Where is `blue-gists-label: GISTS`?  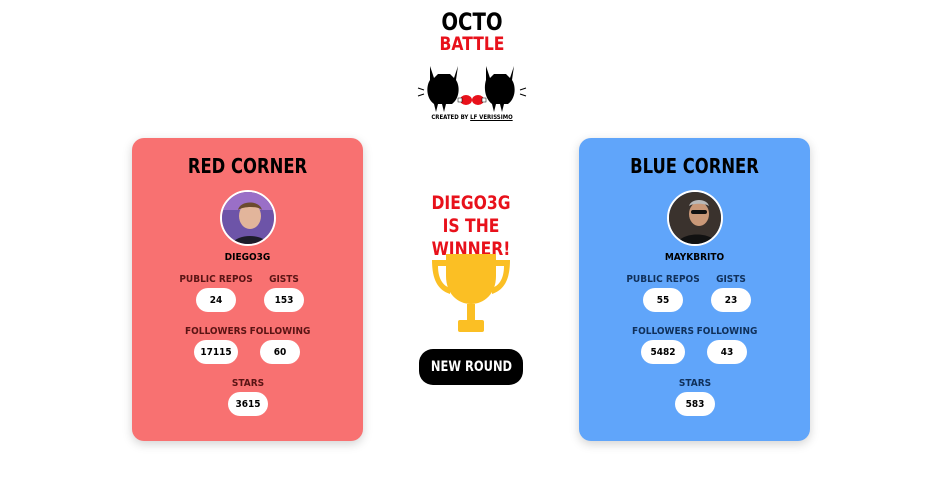 blue-gists-label: GISTS is located at coordinates (731, 279).